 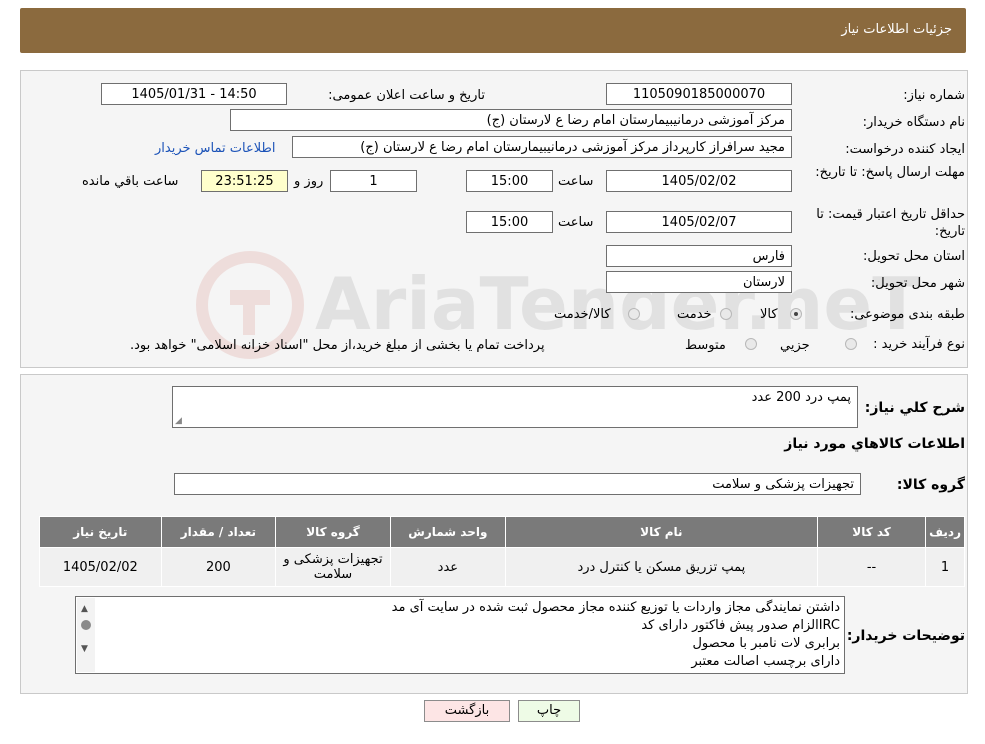 I want to click on reply-days-field: 1, so click(x=373, y=181).